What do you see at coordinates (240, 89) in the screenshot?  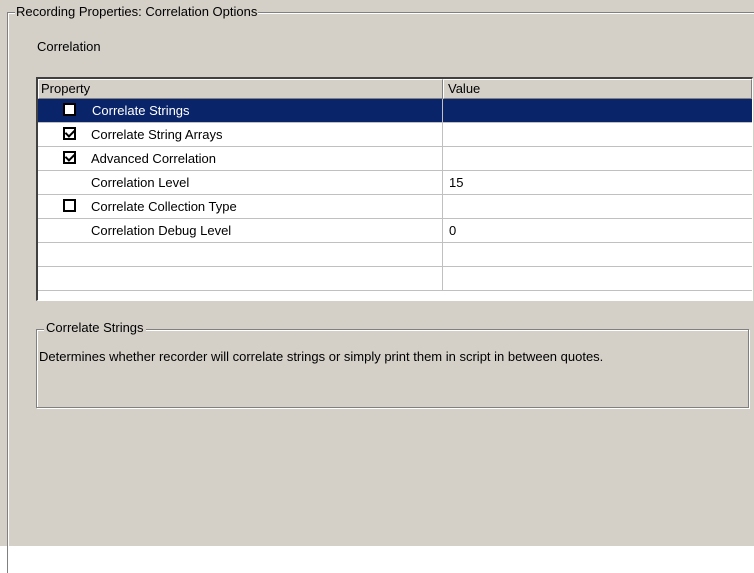 I see `column-header-property: Property` at bounding box center [240, 89].